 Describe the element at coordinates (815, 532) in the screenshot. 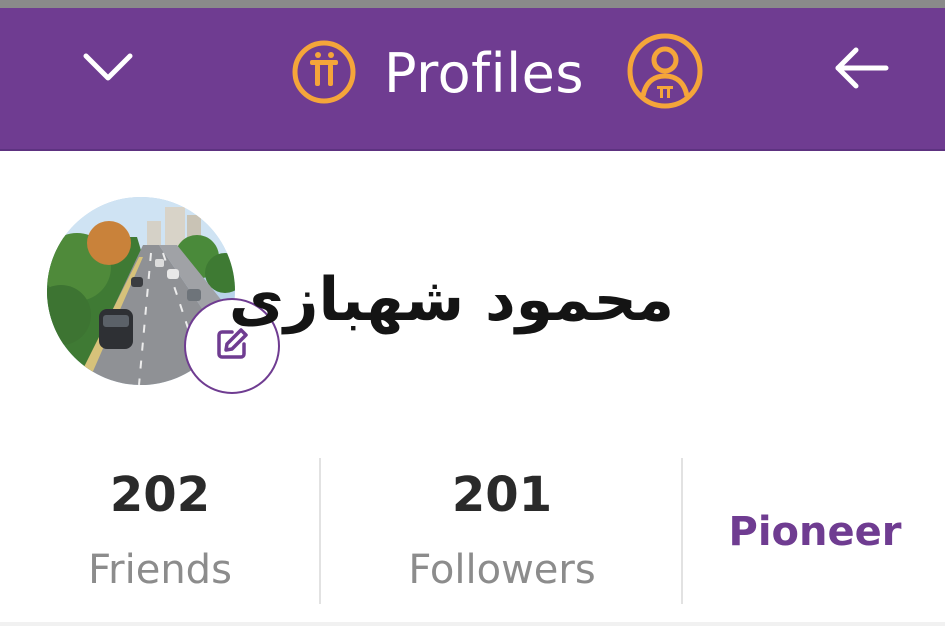

I see `role-badge: Pioneer` at that location.